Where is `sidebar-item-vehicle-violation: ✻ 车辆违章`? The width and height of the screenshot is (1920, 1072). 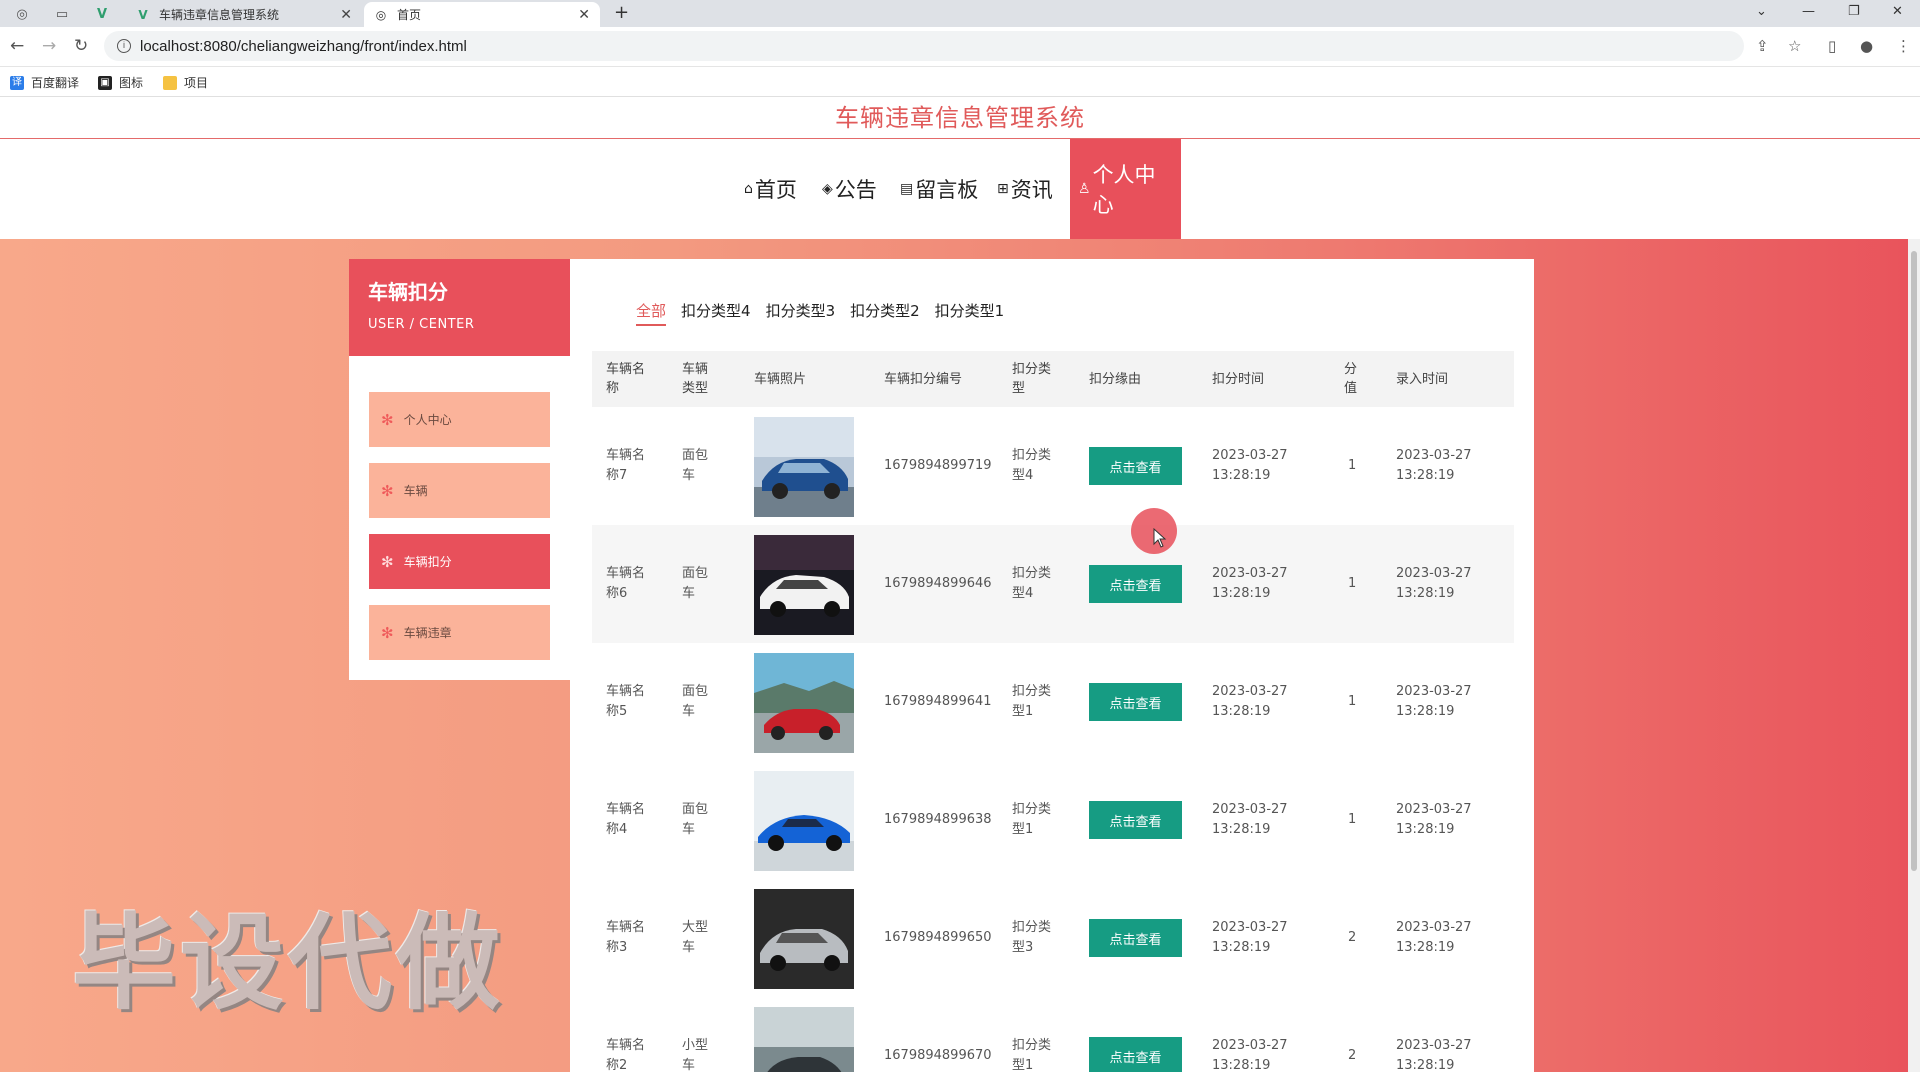
sidebar-item-vehicle-violation: ✻ 车辆违章 is located at coordinates (459, 632).